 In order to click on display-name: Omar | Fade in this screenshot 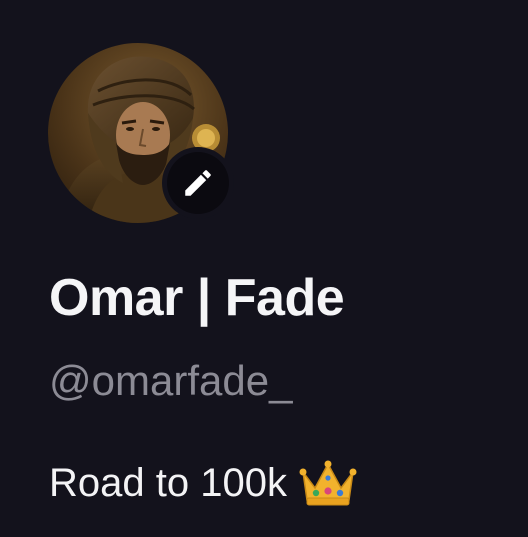, I will do `click(197, 298)`.